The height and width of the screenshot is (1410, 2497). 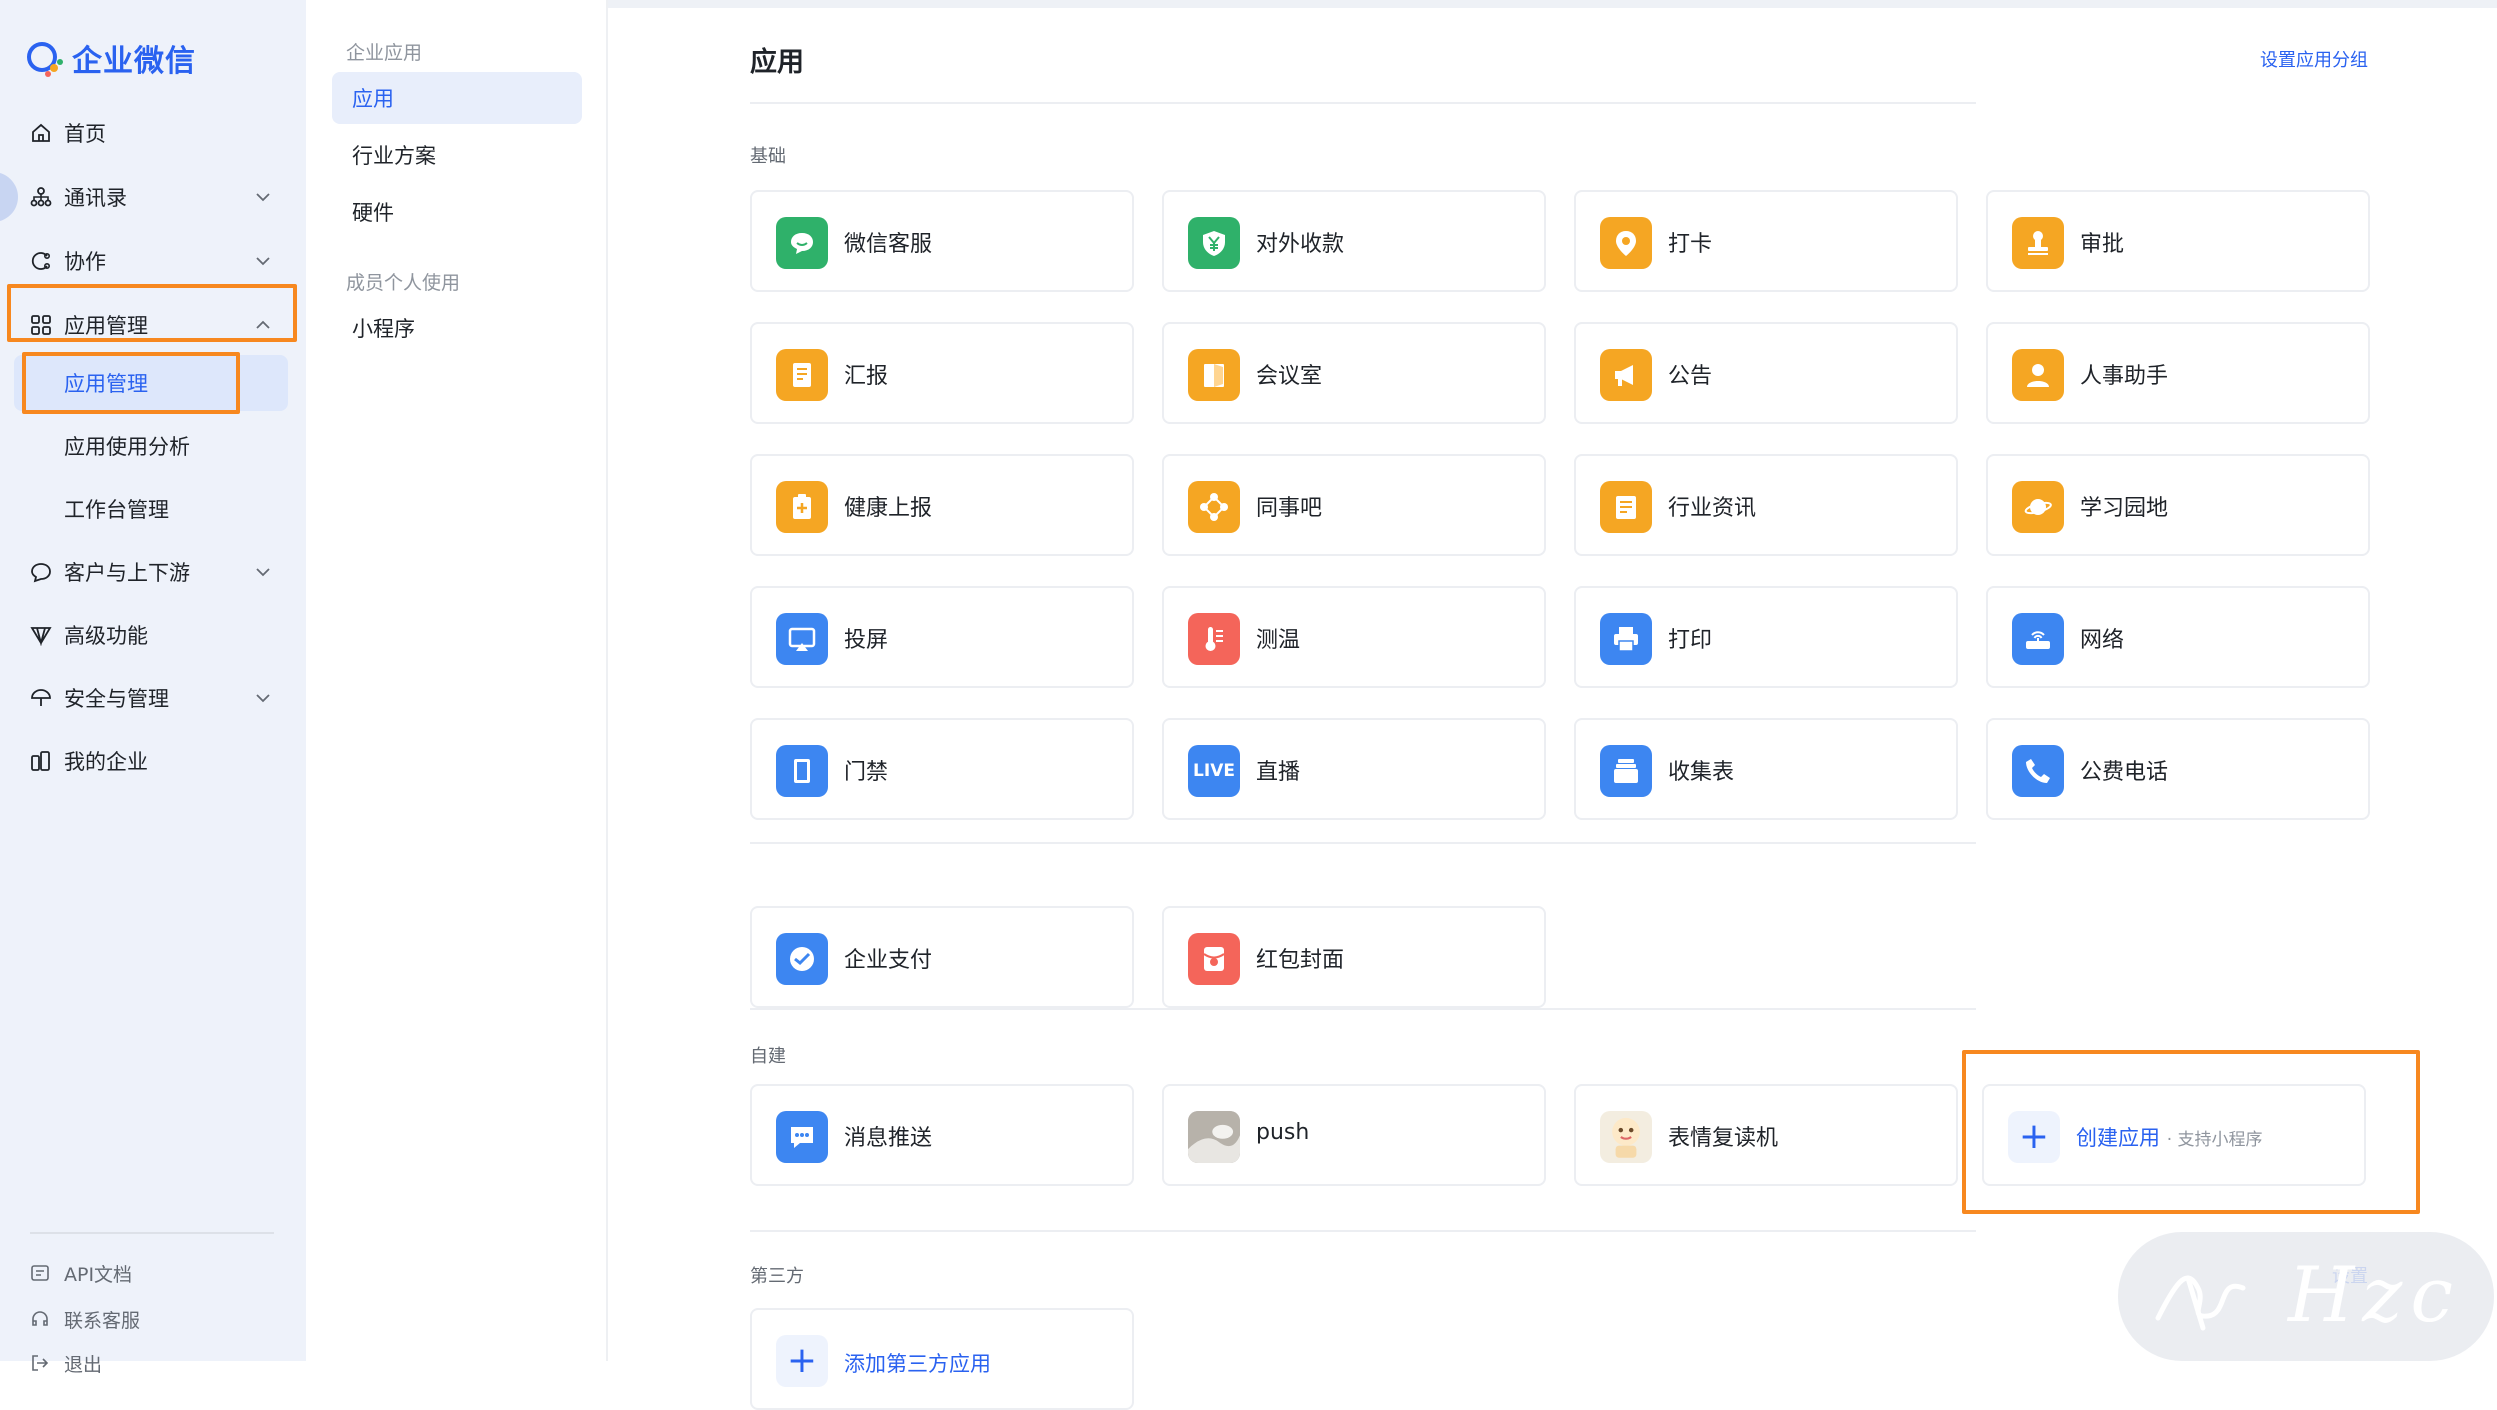 I want to click on app-card: 公告, so click(x=1766, y=373).